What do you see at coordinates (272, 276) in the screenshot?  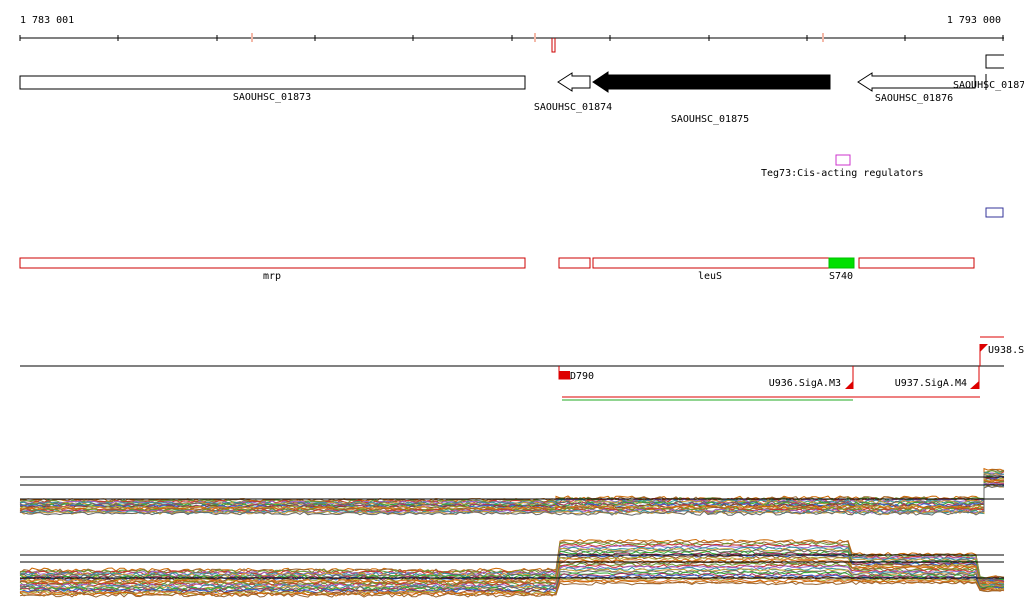 I see `operon-label: mrp` at bounding box center [272, 276].